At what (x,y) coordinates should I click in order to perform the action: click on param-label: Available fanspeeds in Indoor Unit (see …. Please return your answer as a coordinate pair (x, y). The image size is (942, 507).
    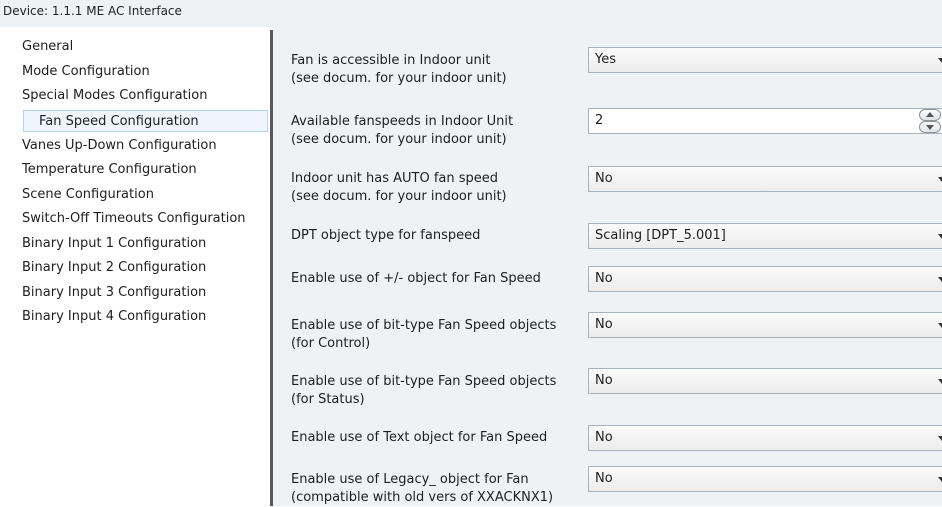
    Looking at the image, I should click on (402, 131).